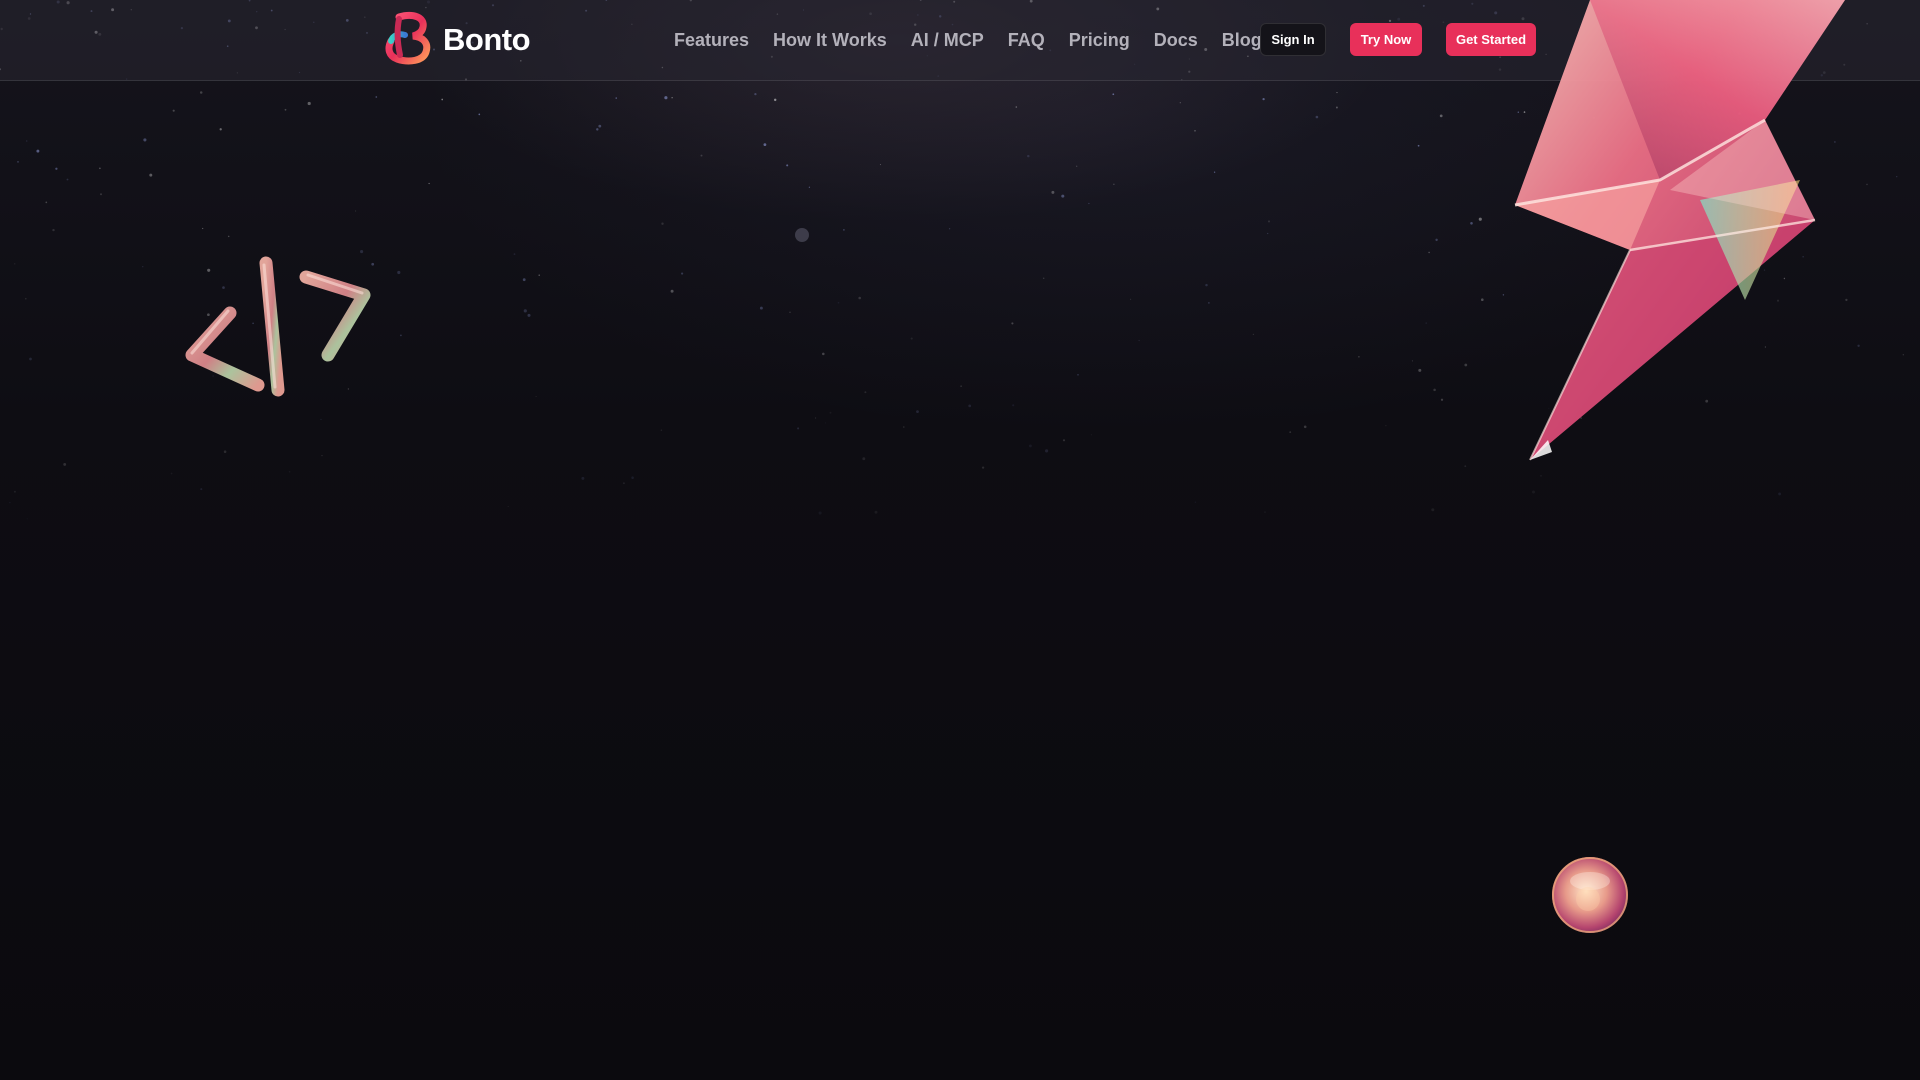  Describe the element at coordinates (1491, 39) in the screenshot. I see `get-started-button: Get Started` at that location.